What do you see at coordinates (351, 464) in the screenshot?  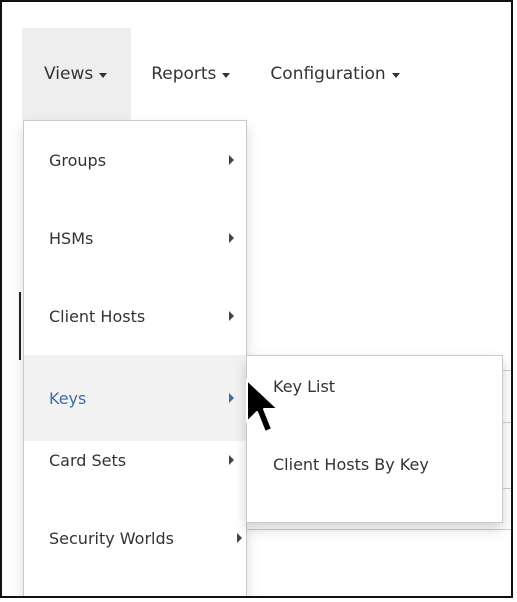 I see `submenu-item-label: Client Hosts By Key` at bounding box center [351, 464].